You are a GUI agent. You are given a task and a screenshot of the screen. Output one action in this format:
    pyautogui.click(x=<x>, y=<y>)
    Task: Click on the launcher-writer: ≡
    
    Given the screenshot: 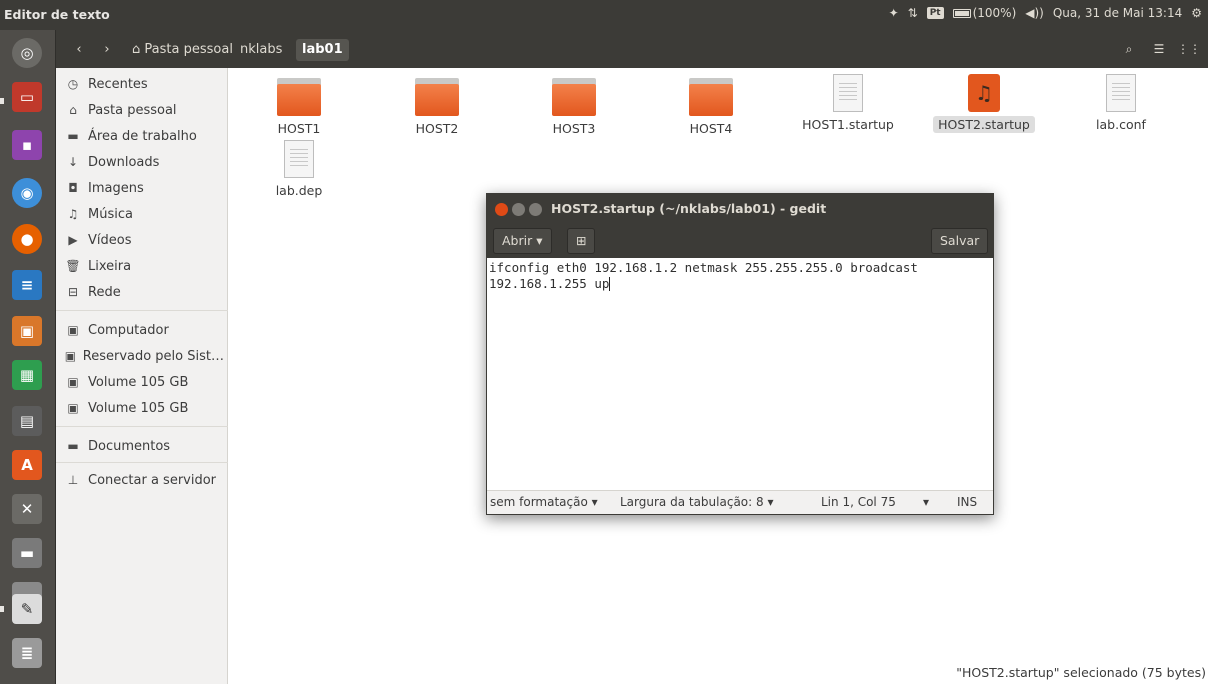 What is the action you would take?
    pyautogui.click(x=27, y=285)
    